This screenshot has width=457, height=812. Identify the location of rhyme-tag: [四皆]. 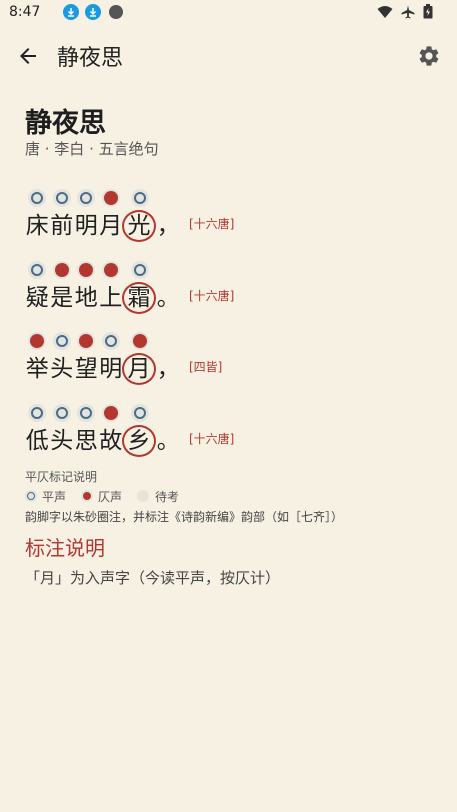
(206, 367).